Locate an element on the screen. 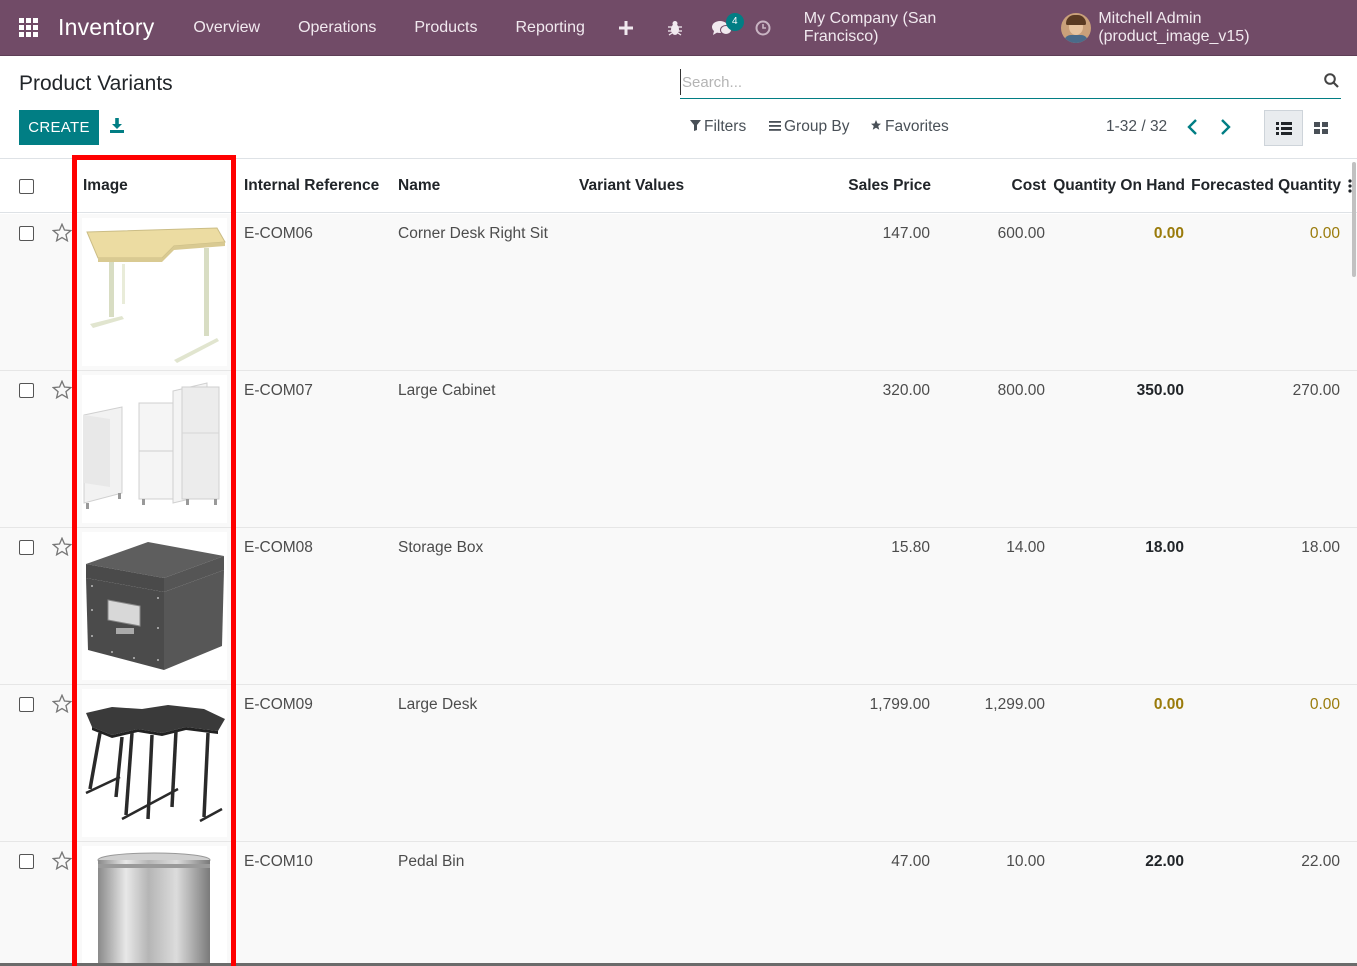 The height and width of the screenshot is (966, 1357). cost-cell: 14.00 is located at coordinates (1025, 547).